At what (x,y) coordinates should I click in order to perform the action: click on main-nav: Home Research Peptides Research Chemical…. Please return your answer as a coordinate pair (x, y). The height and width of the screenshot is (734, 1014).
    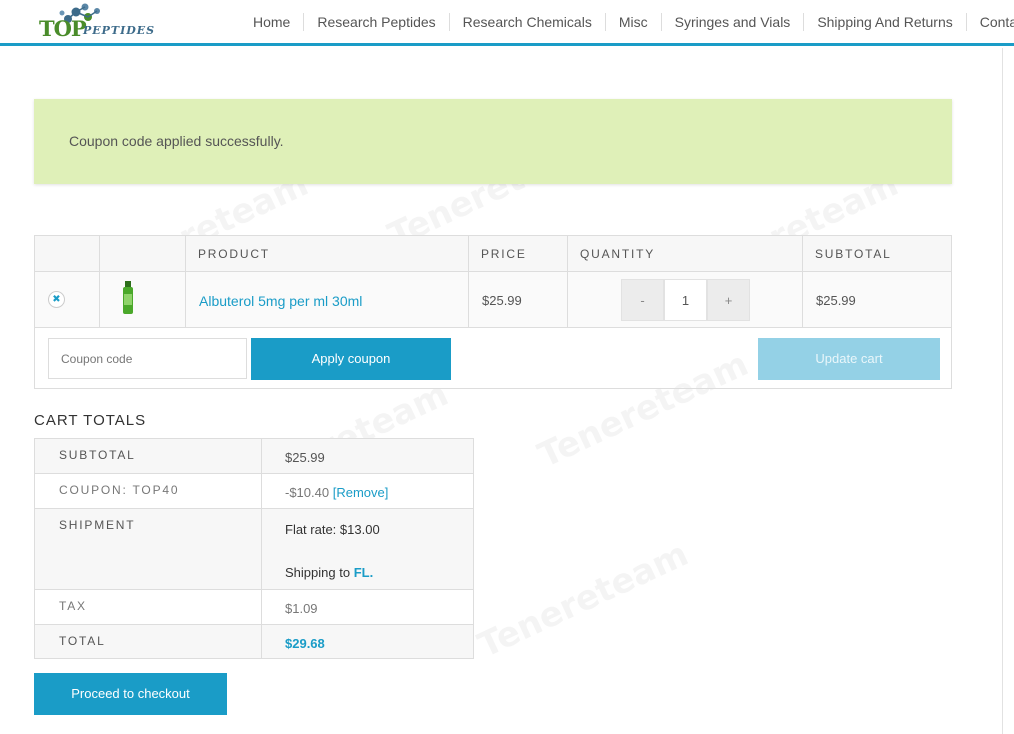
    Looking at the image, I should click on (627, 22).